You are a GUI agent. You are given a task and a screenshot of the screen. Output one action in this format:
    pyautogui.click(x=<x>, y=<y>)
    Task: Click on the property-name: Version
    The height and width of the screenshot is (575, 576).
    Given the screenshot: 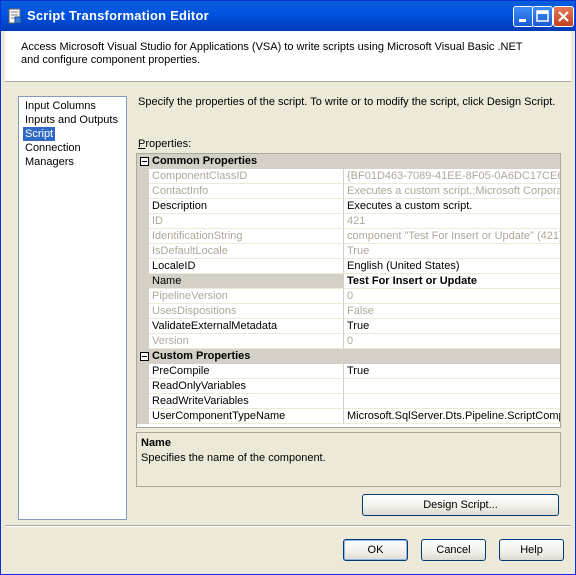 What is the action you would take?
    pyautogui.click(x=246, y=341)
    